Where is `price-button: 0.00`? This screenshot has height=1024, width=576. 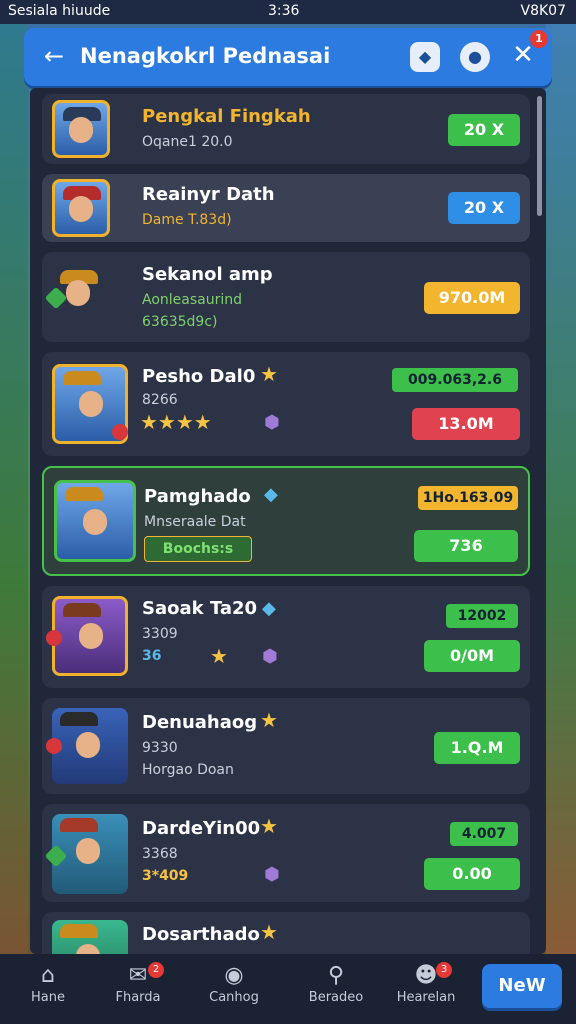
price-button: 0.00 is located at coordinates (472, 874).